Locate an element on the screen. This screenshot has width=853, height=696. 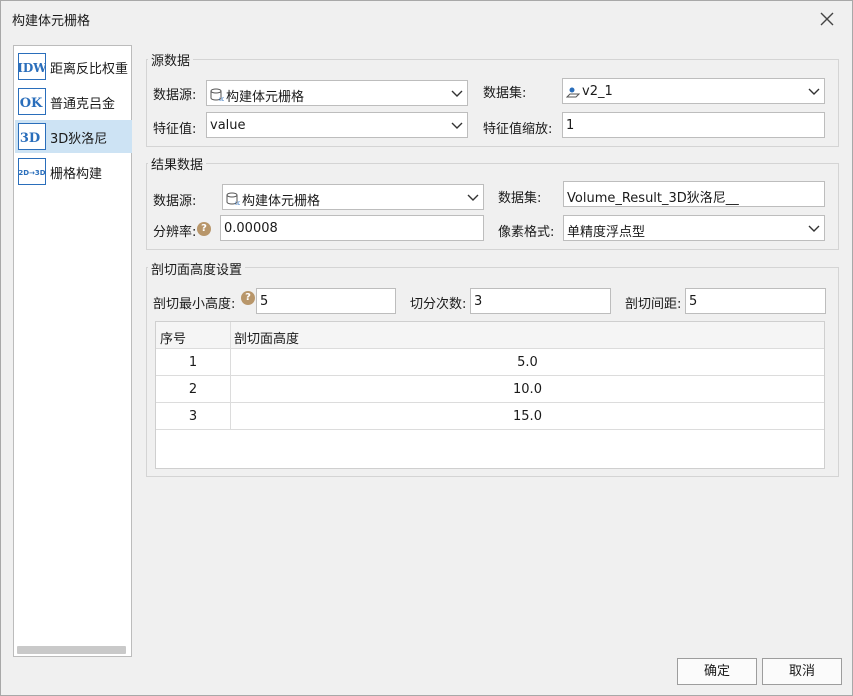
nav-item-kriging: OK 普通克吕金 is located at coordinates (73, 101).